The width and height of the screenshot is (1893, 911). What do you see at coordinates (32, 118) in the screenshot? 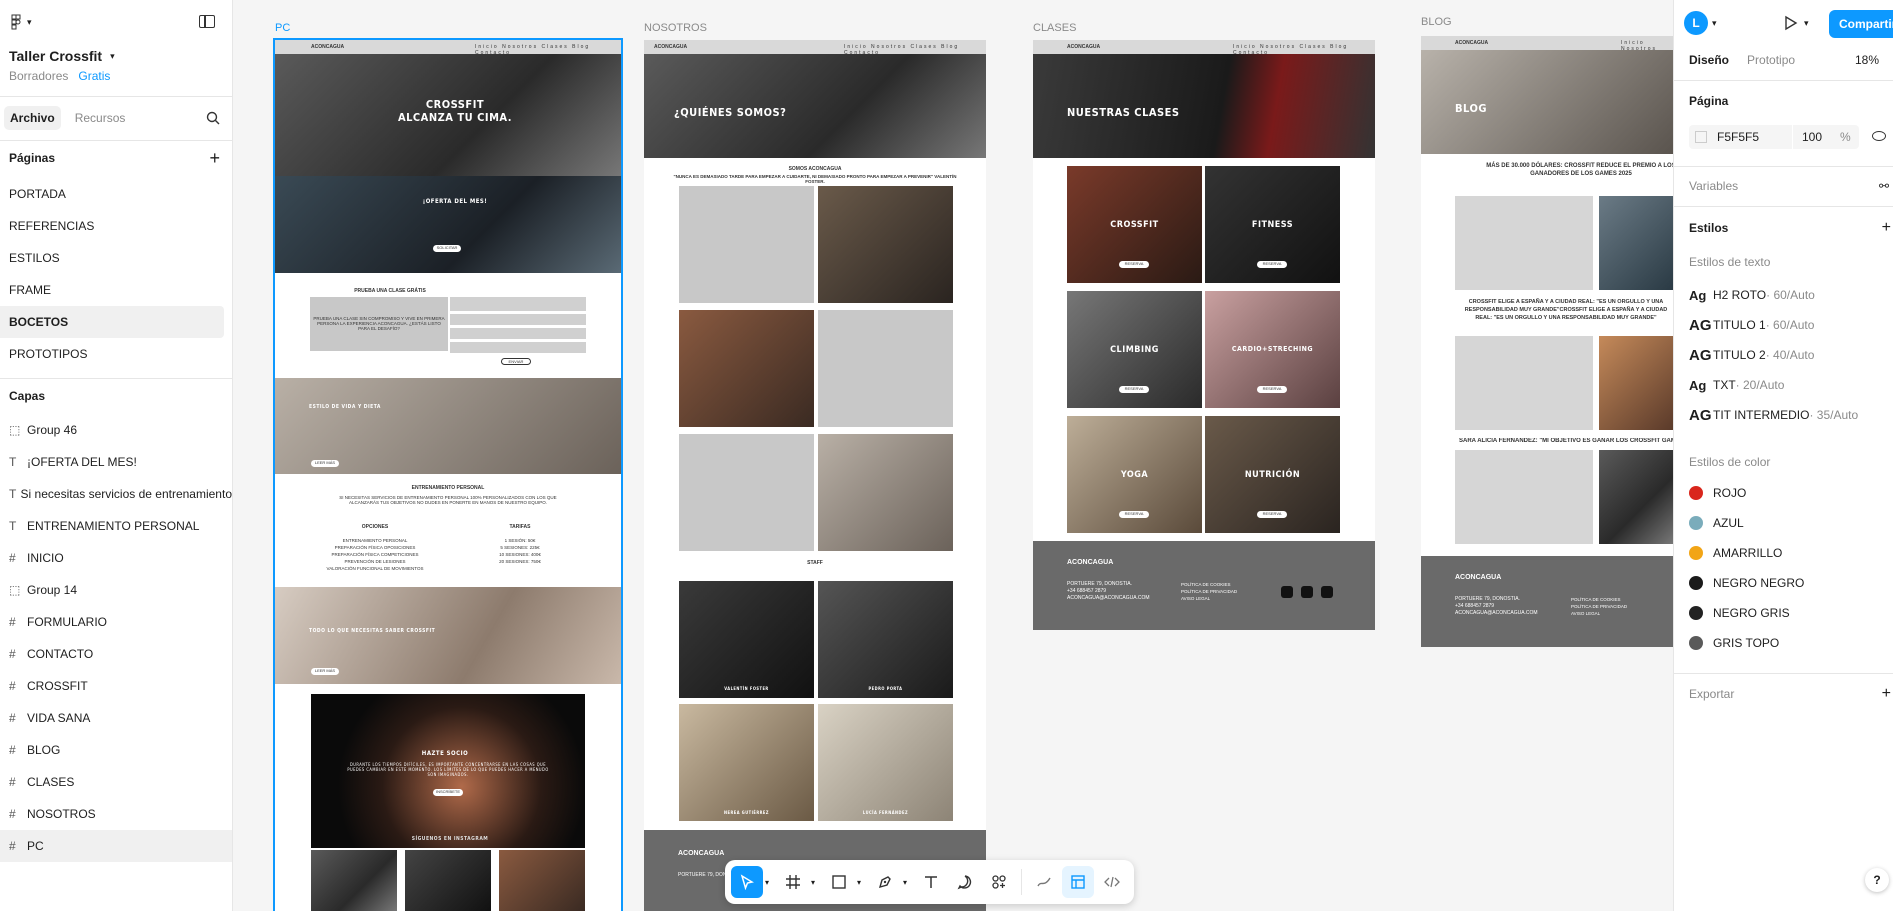
I see `tab-file: Archivo` at bounding box center [32, 118].